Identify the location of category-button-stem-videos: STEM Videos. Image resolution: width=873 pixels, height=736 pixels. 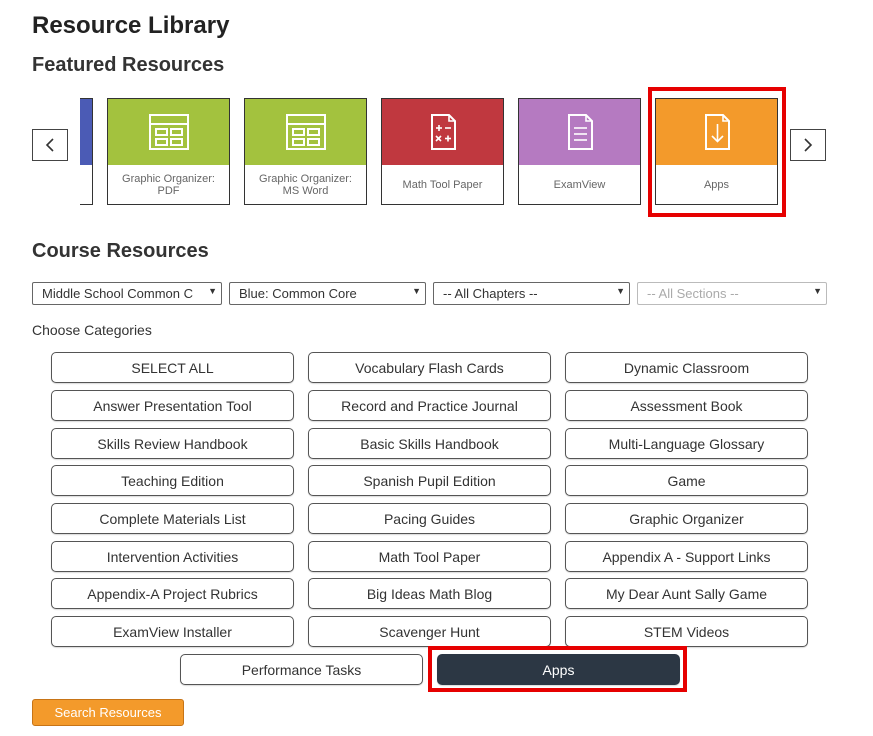
(686, 631).